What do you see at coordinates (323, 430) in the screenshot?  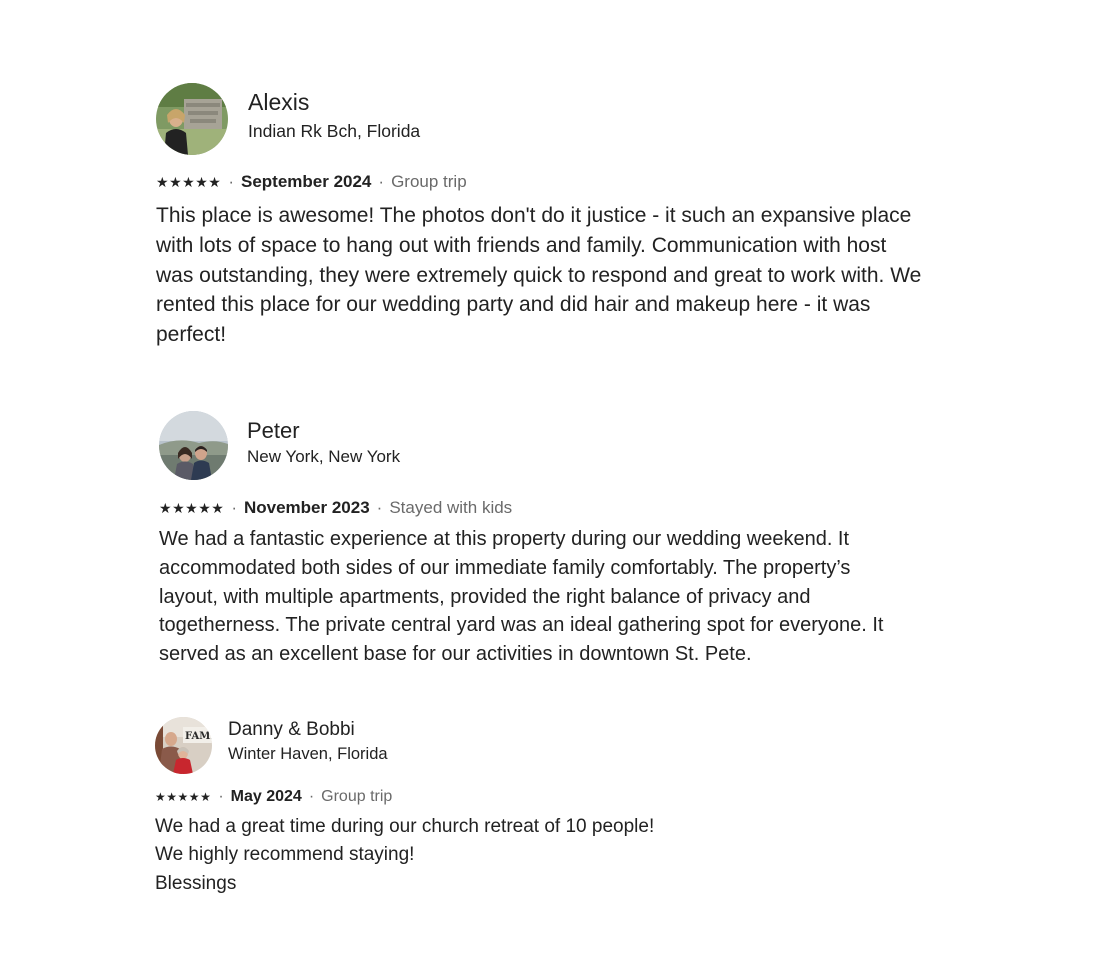 I see `reviewer-name: Peter` at bounding box center [323, 430].